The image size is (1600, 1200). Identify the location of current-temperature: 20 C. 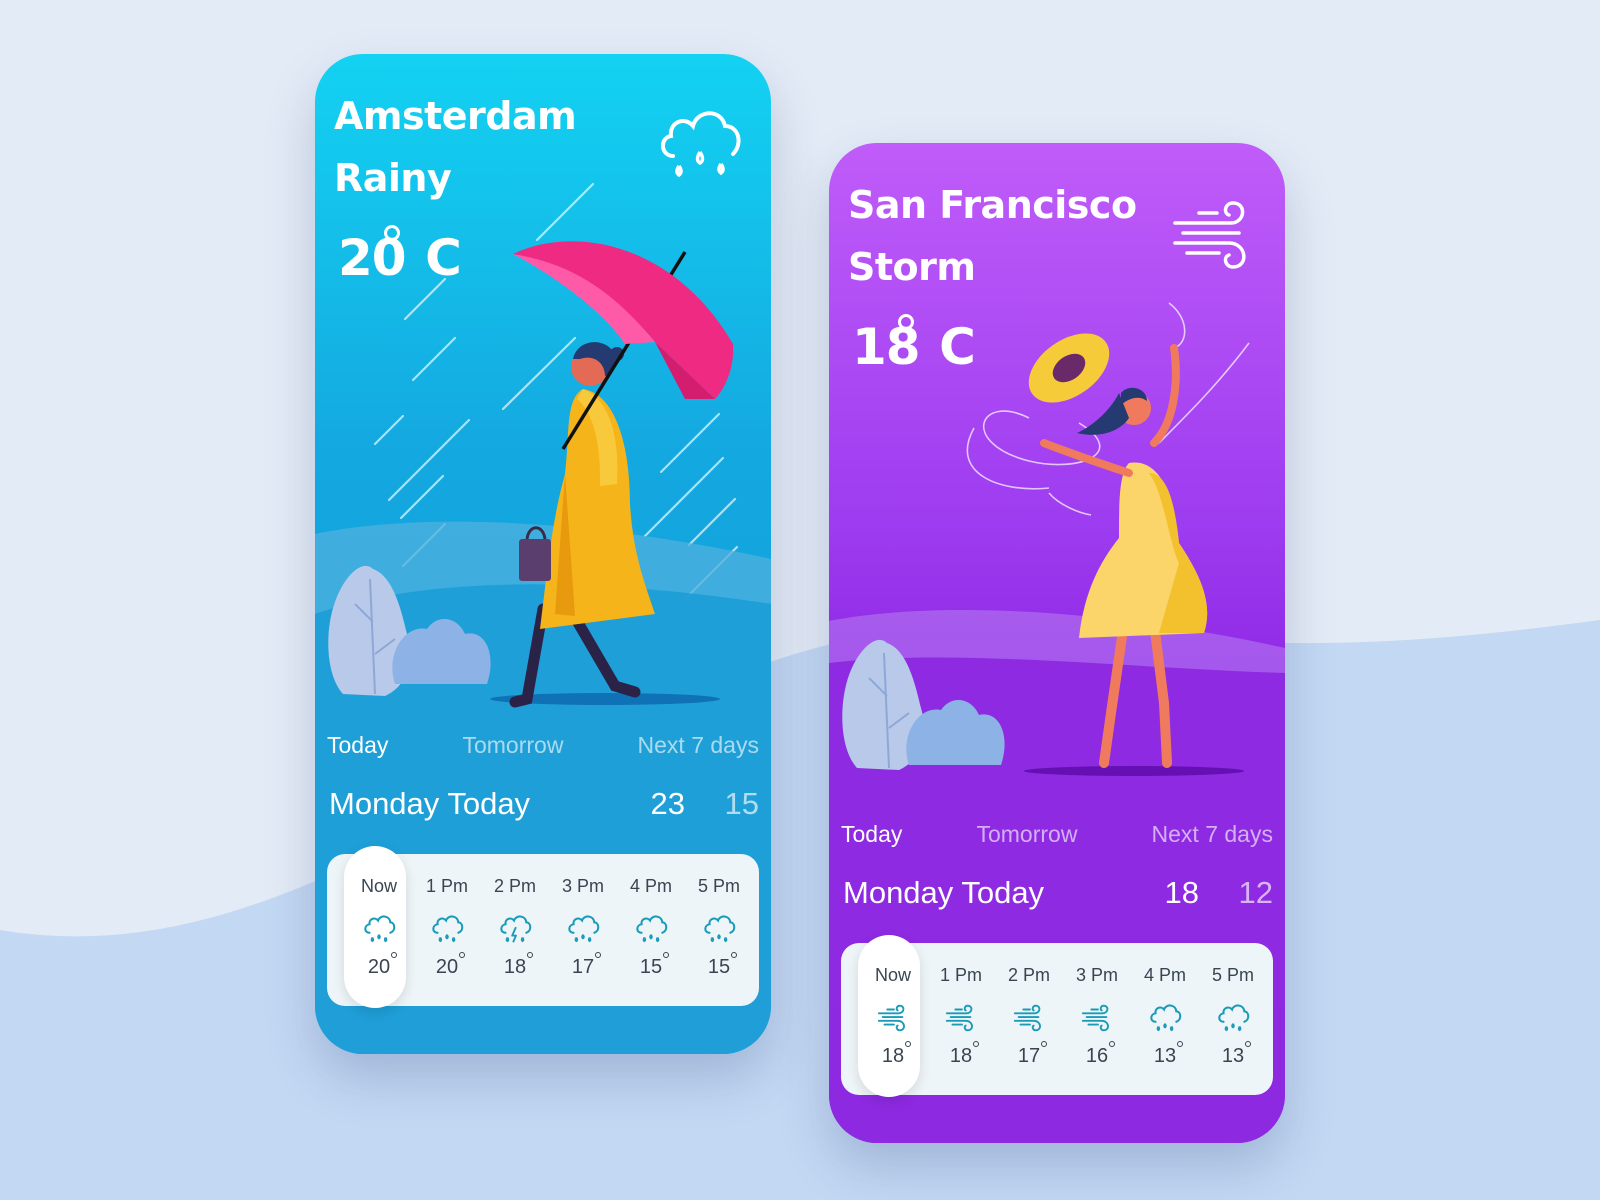
(400, 256).